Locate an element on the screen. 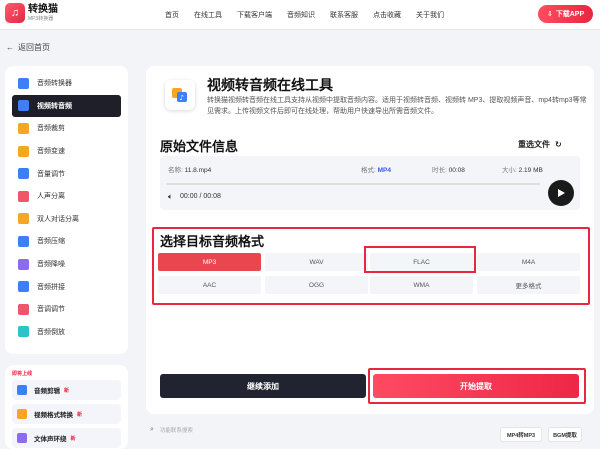 This screenshot has width=600, height=449. reselect-file-button: 重选文件 ↻ is located at coordinates (540, 144).